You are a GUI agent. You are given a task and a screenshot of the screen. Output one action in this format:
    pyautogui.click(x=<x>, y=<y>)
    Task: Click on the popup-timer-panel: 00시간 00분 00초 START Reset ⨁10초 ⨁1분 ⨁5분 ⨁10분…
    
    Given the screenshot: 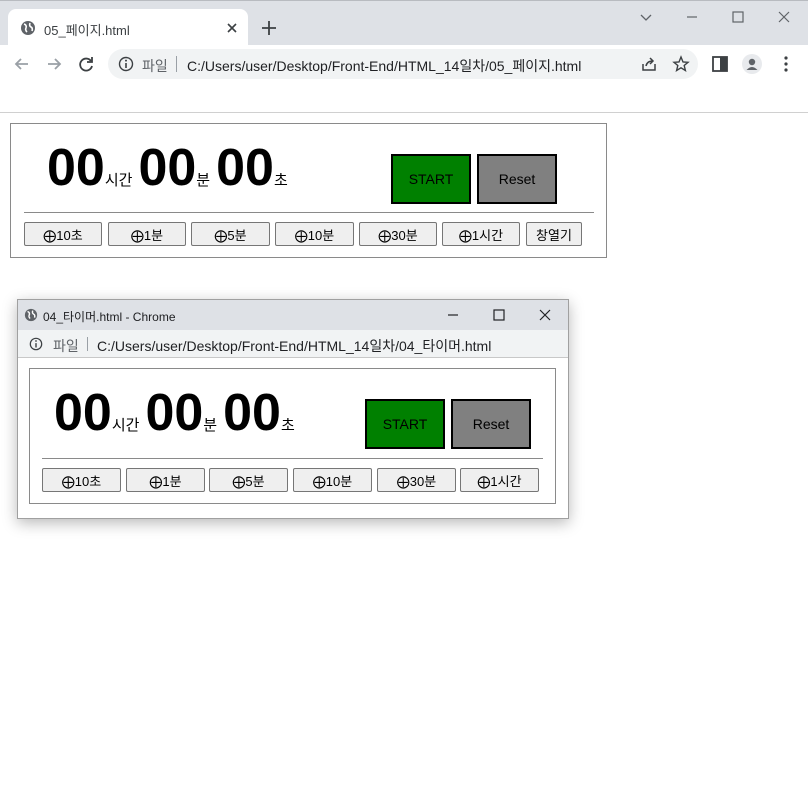 What is the action you would take?
    pyautogui.click(x=292, y=436)
    